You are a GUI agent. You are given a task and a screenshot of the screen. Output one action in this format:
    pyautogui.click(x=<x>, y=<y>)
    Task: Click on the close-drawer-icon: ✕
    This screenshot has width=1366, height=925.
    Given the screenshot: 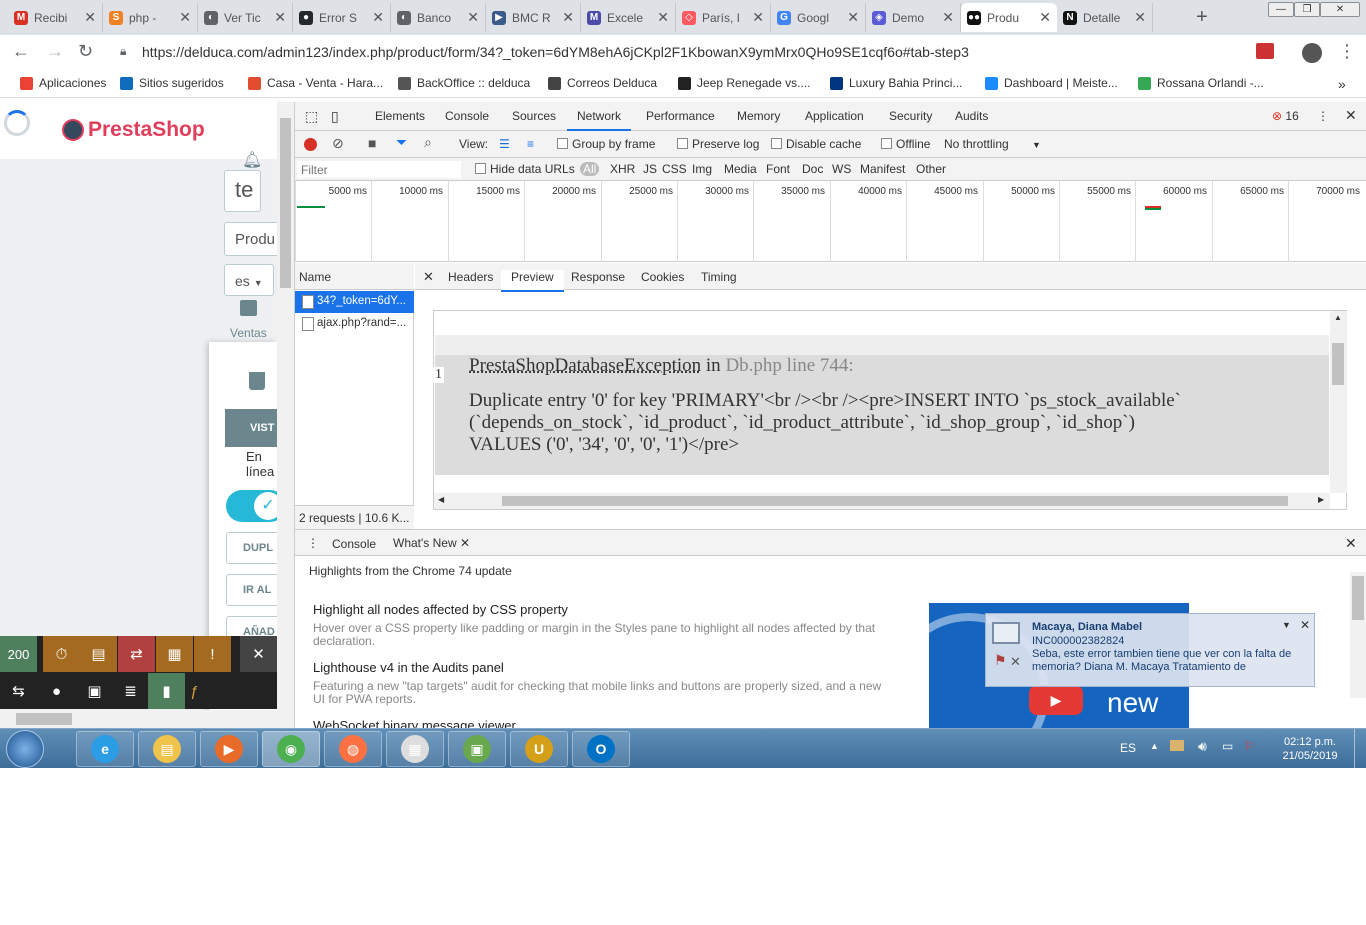 What is the action you would take?
    pyautogui.click(x=1351, y=543)
    